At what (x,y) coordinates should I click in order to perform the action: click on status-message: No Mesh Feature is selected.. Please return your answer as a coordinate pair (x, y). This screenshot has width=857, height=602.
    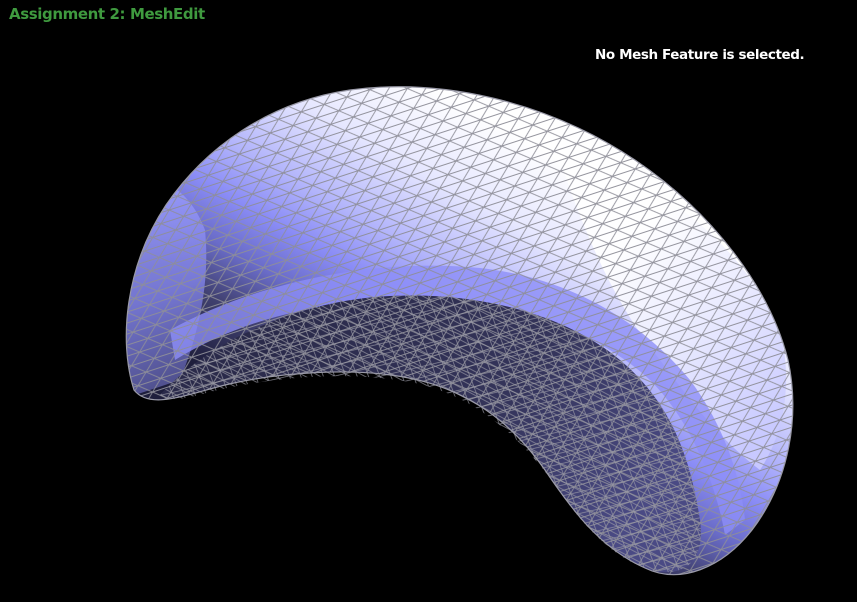
    Looking at the image, I should click on (700, 55).